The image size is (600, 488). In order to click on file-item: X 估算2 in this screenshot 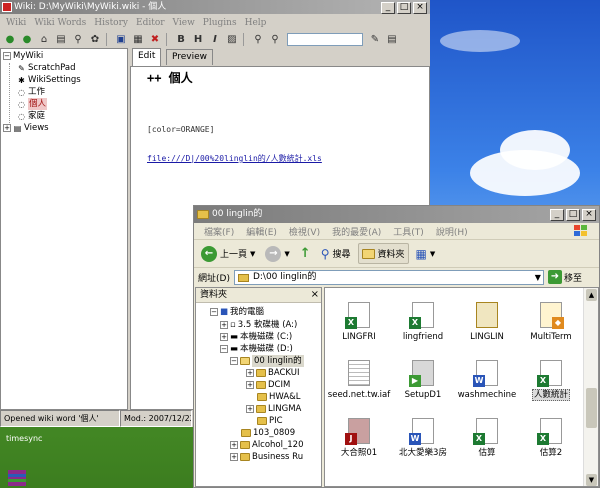, I will do `click(551, 438)`.